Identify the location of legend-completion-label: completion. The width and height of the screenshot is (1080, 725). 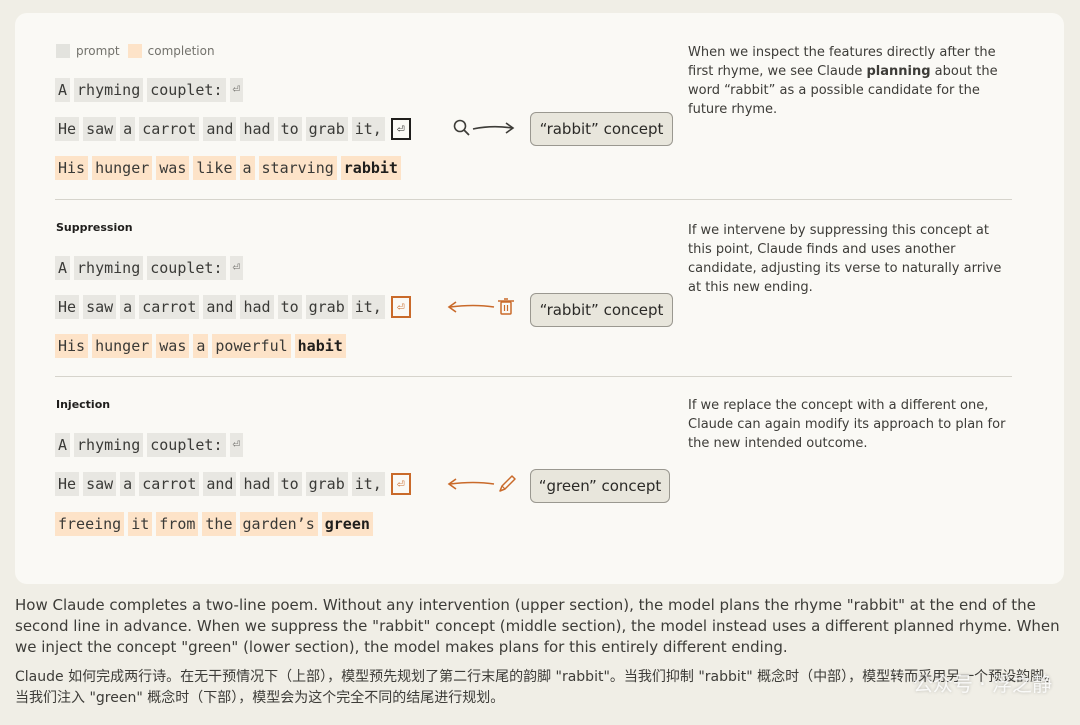
(181, 51).